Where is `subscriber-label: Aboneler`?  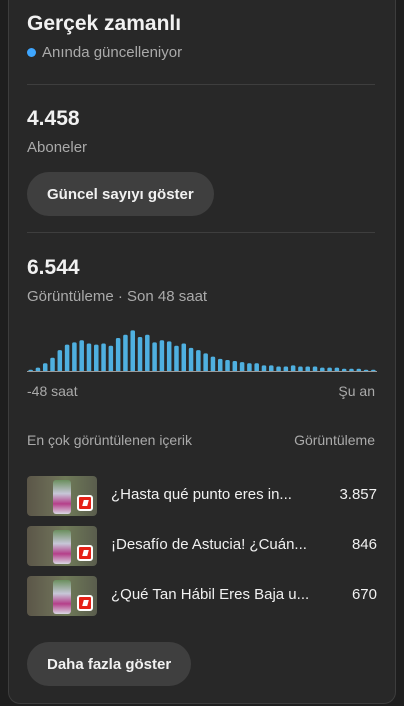 subscriber-label: Aboneler is located at coordinates (57, 147).